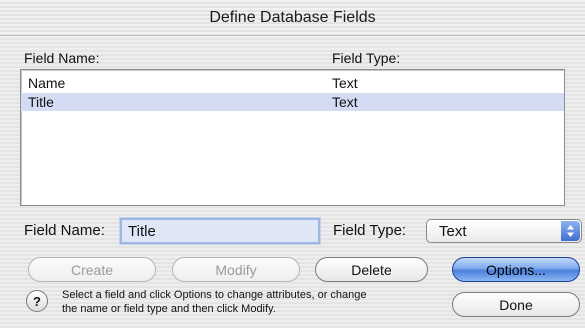 This screenshot has width=585, height=328. Describe the element at coordinates (64, 230) in the screenshot. I see `field-name-label: Field Name:` at that location.